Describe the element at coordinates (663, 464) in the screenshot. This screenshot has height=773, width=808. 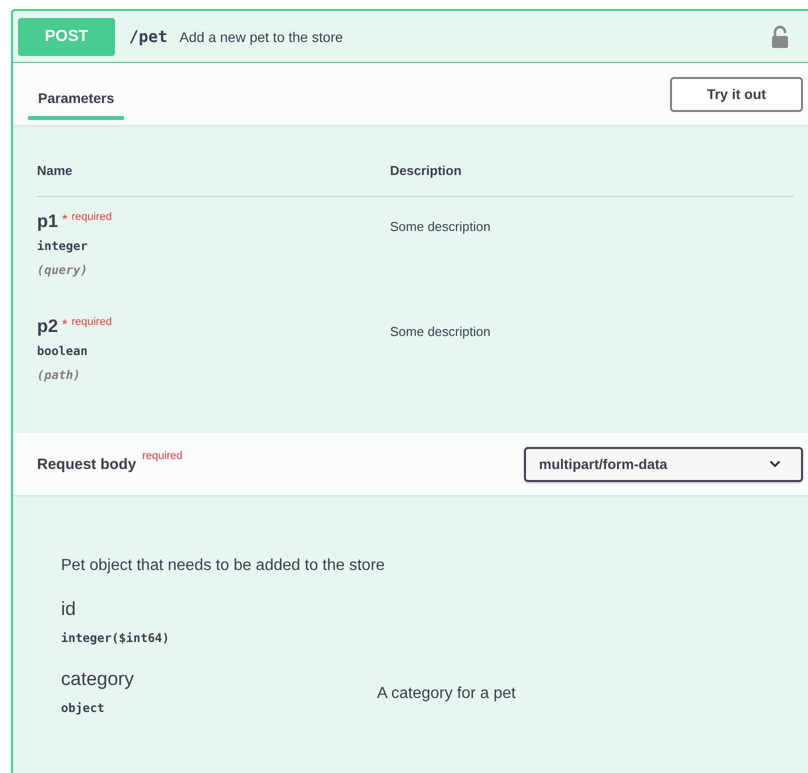
I see `content-type-select: multipart/form-data` at that location.